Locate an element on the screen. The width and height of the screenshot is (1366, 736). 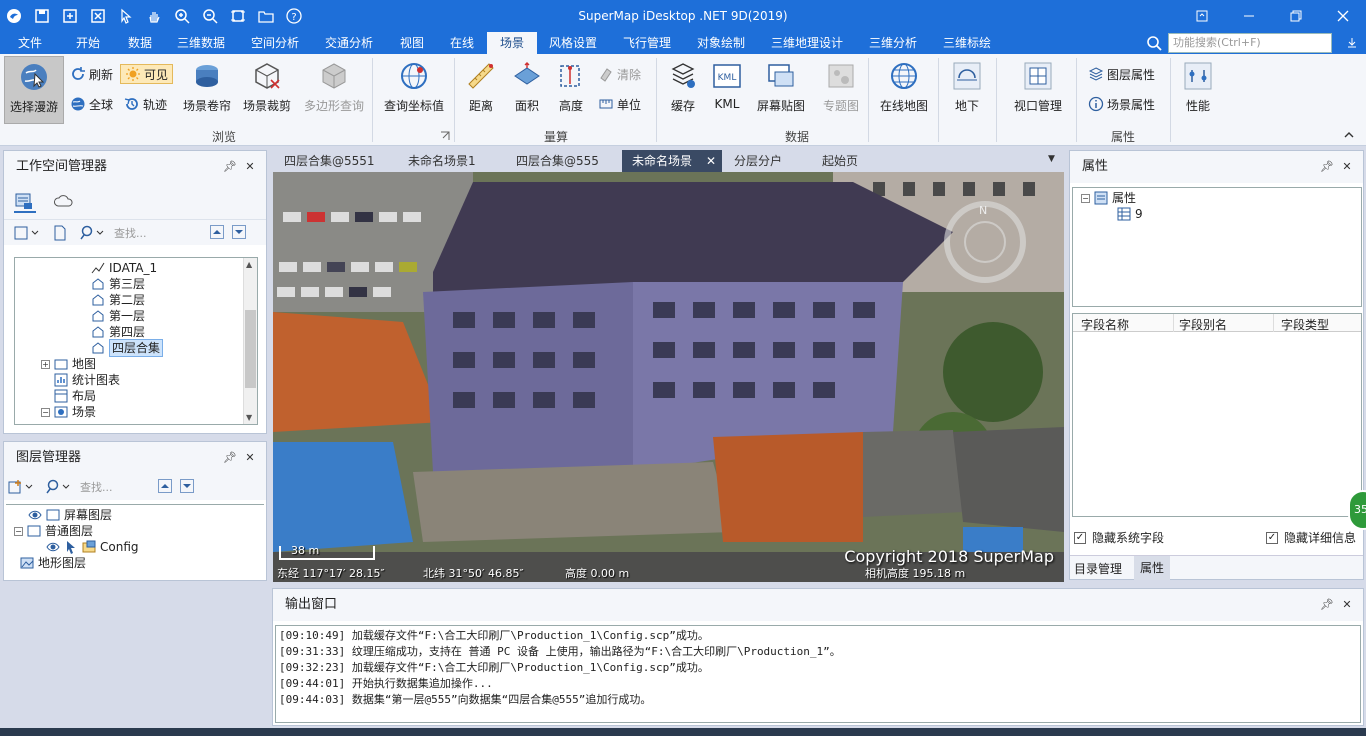
measure-area-button: 面积 is located at coordinates (527, 87).